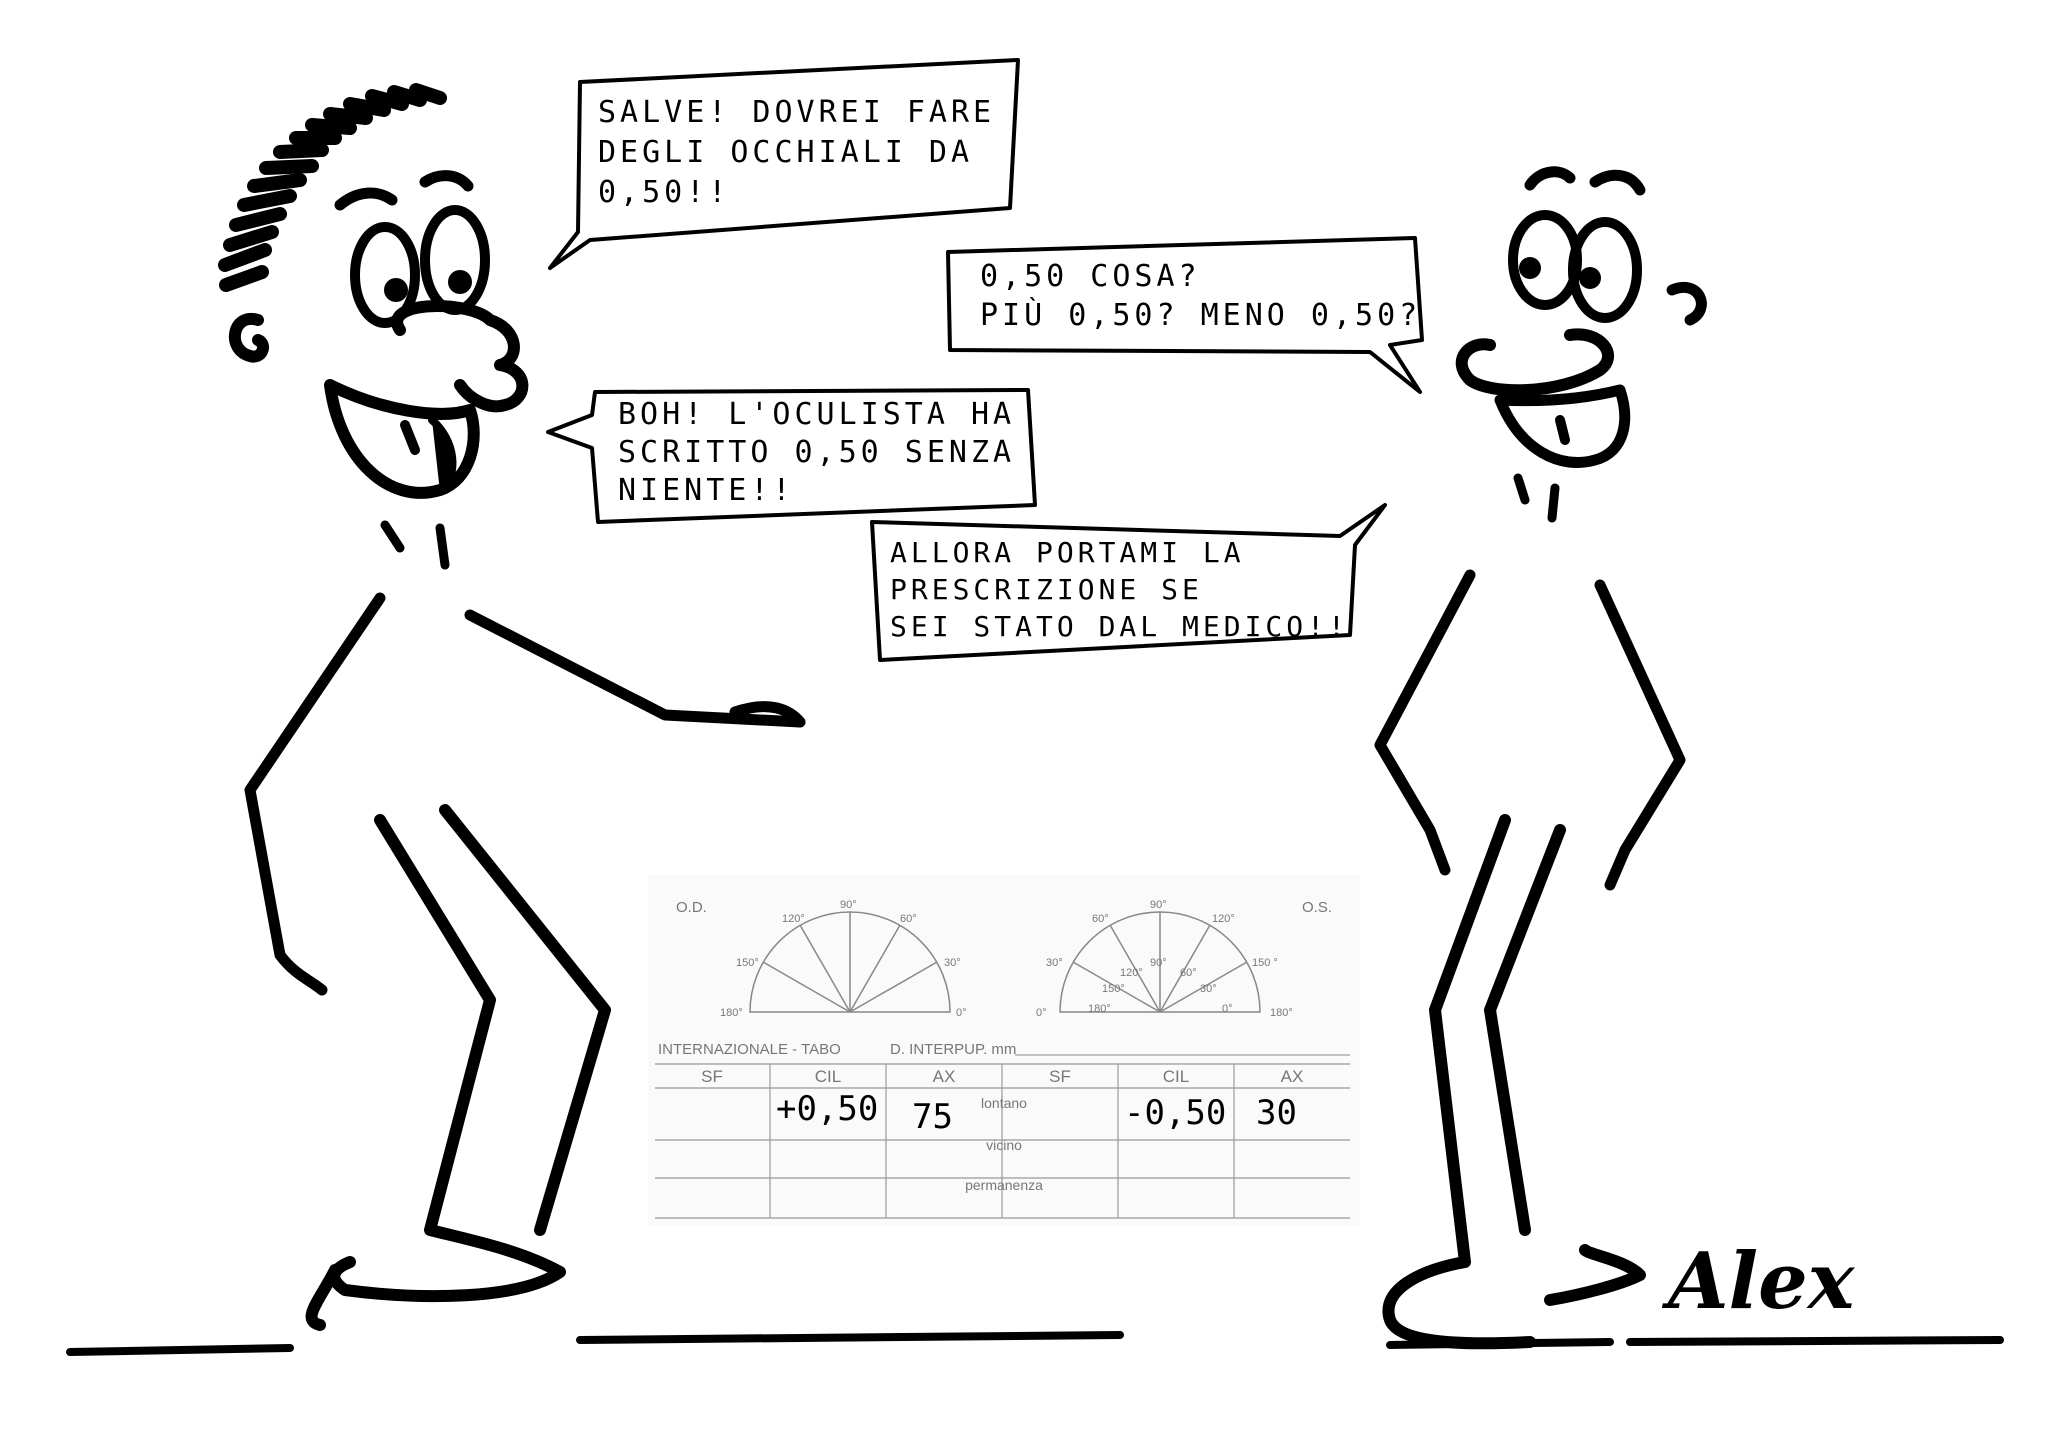 The height and width of the screenshot is (1447, 2048). What do you see at coordinates (1292, 1076) in the screenshot?
I see `header-os-ax: AX` at bounding box center [1292, 1076].